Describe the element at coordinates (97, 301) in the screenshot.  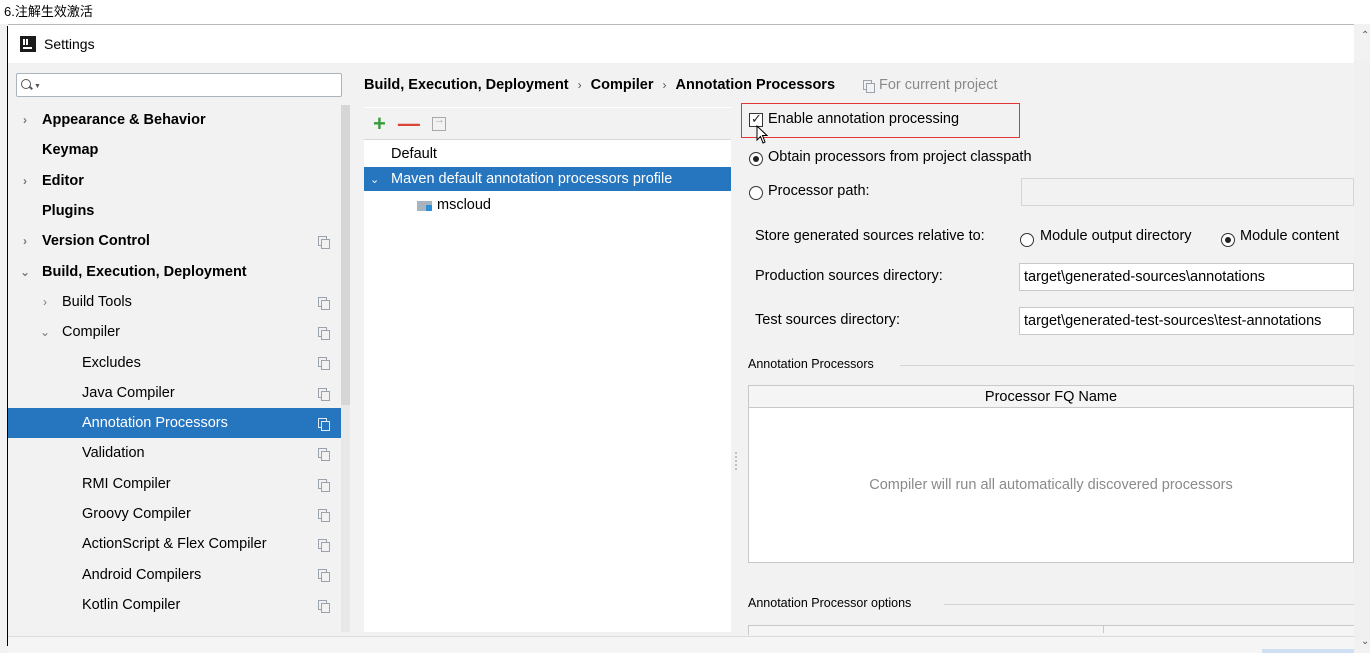
I see `sidebar-item-label: Build Tools` at that location.